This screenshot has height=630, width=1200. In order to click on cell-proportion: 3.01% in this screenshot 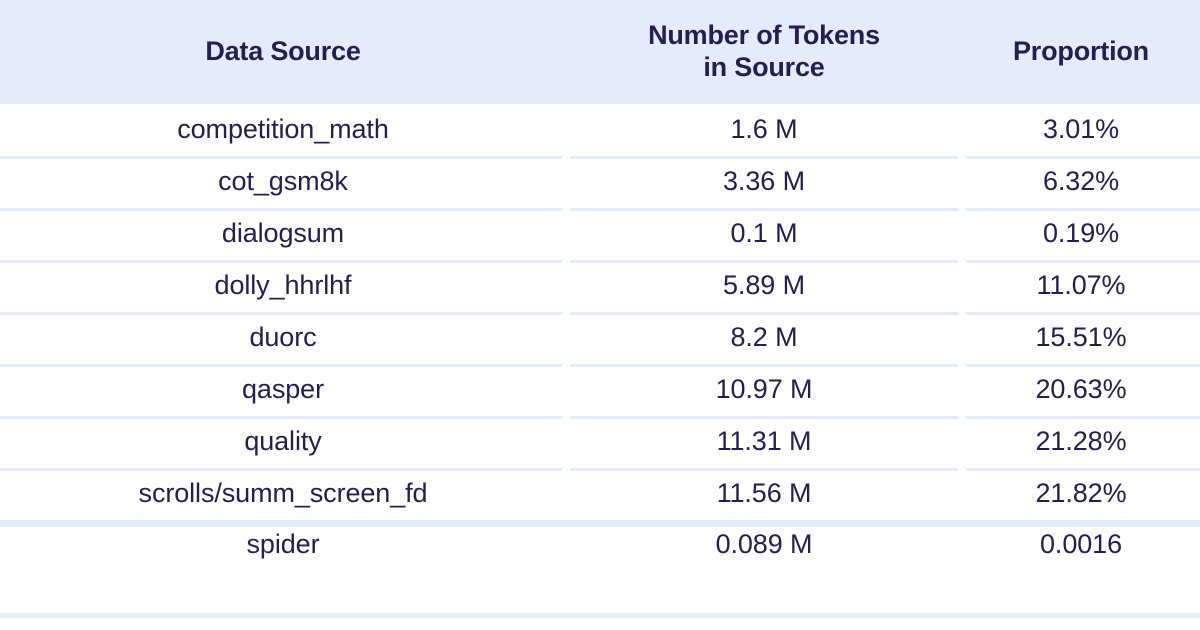, I will do `click(1081, 129)`.